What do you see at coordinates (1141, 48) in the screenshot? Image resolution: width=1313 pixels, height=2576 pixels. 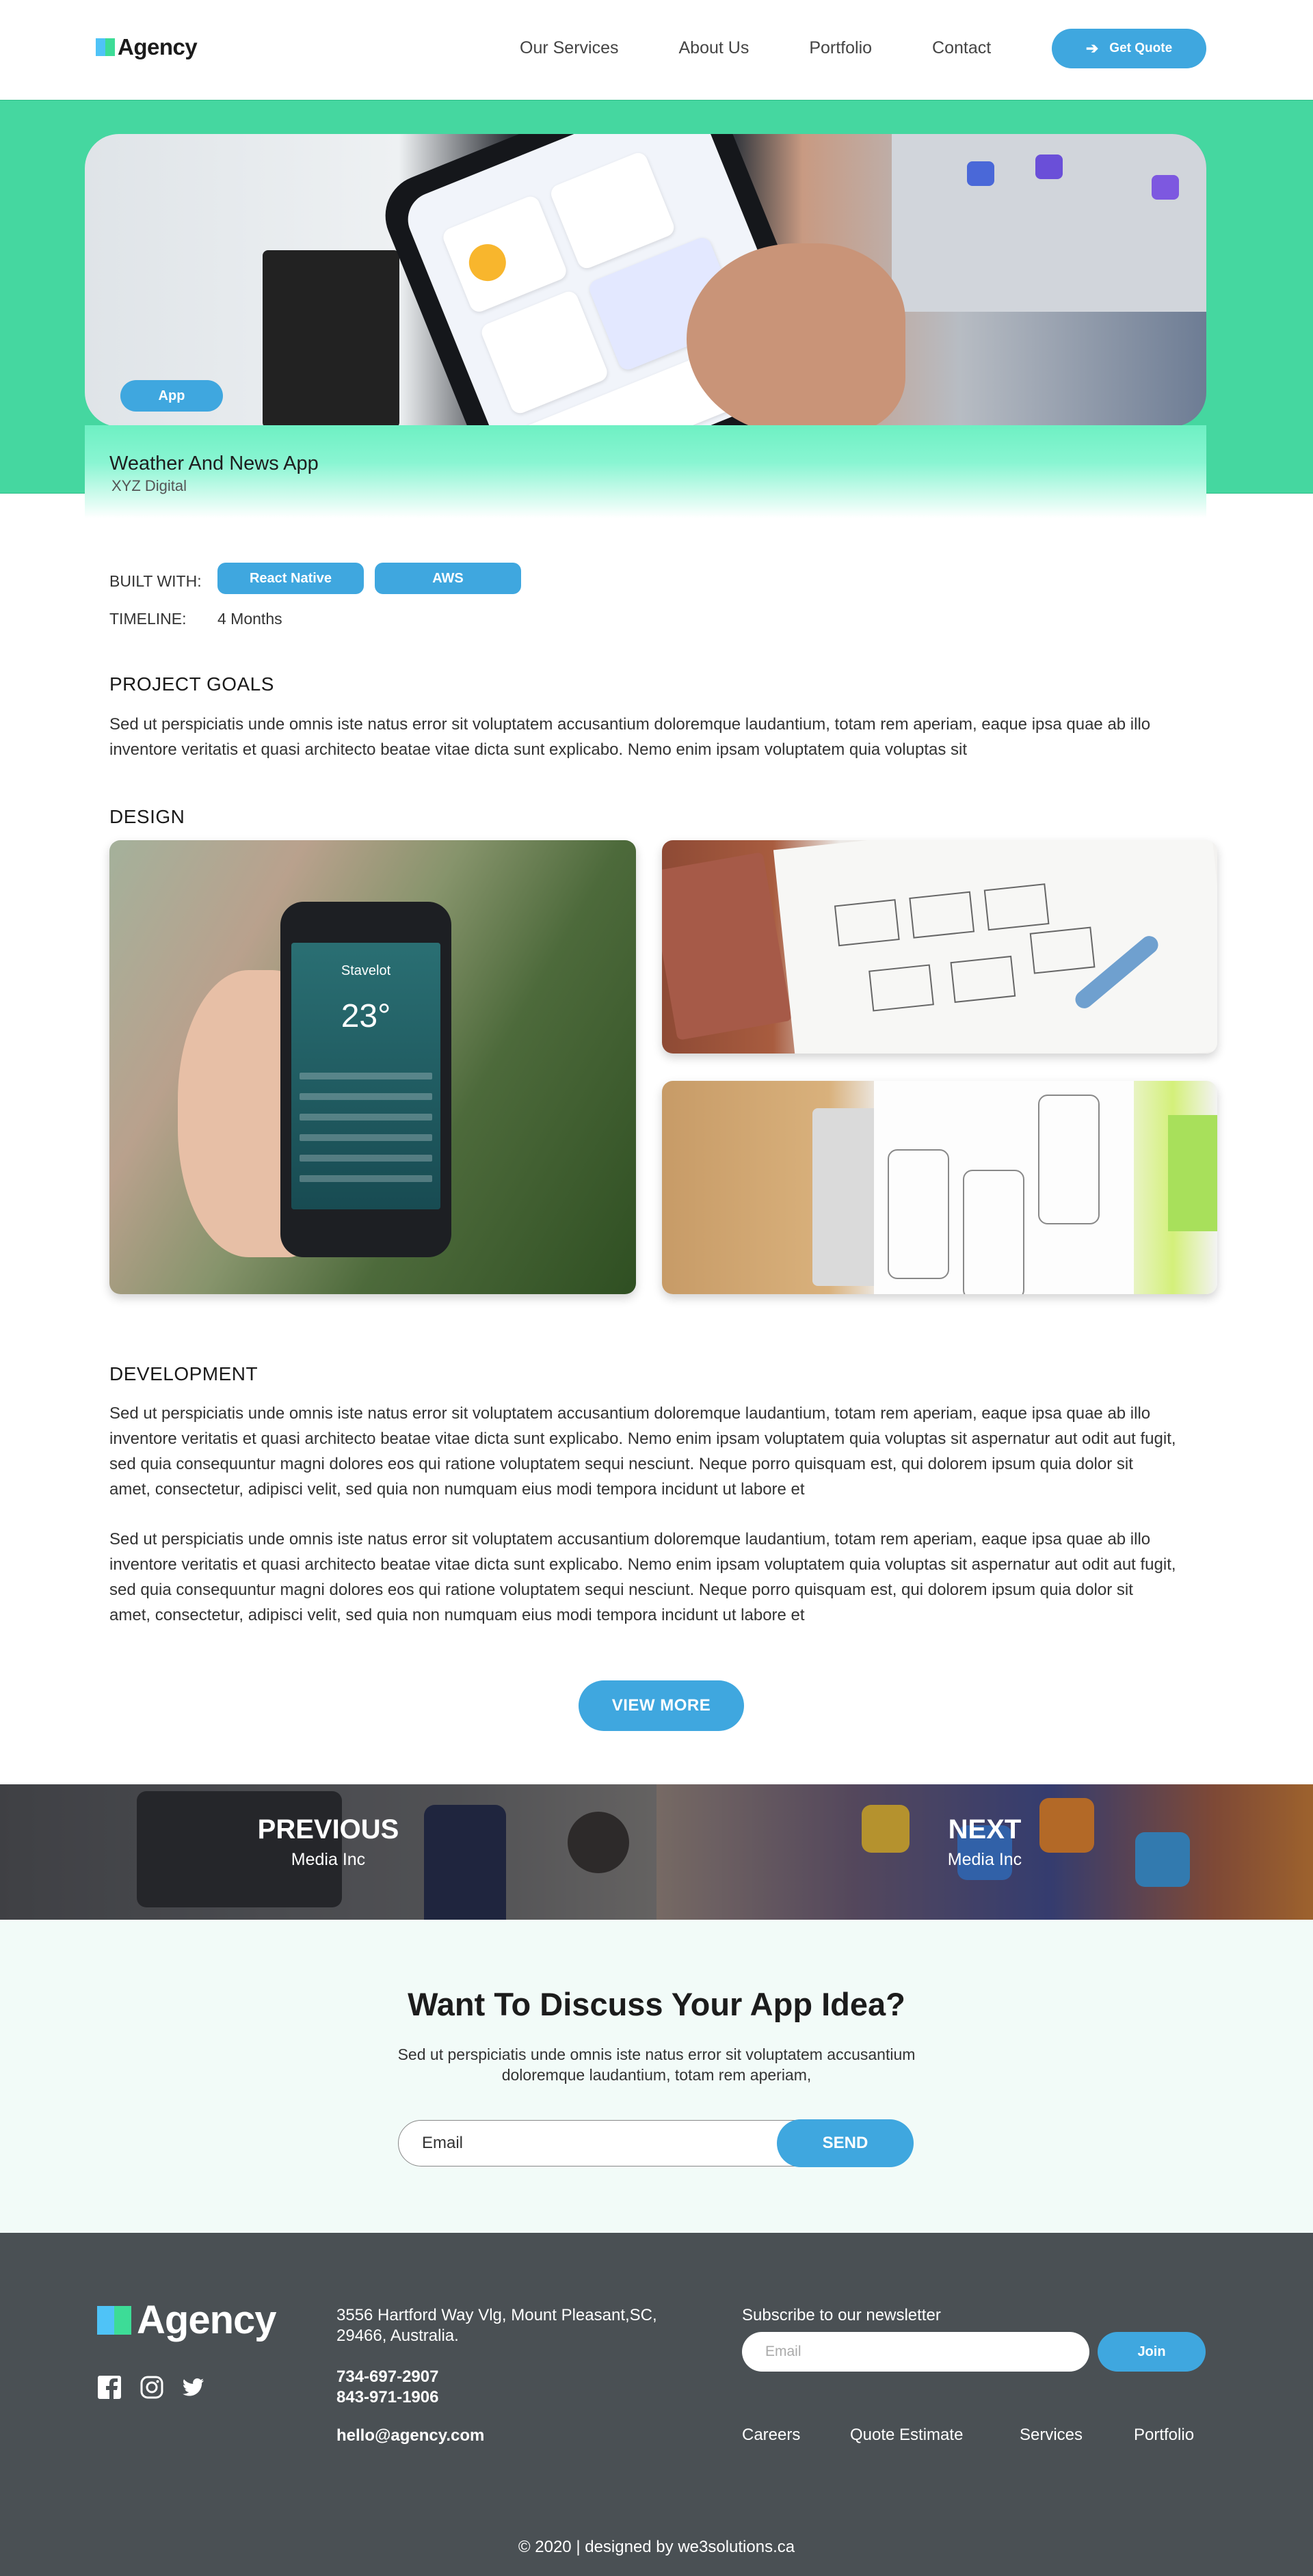 I see `get-quote-label: Get Quote` at bounding box center [1141, 48].